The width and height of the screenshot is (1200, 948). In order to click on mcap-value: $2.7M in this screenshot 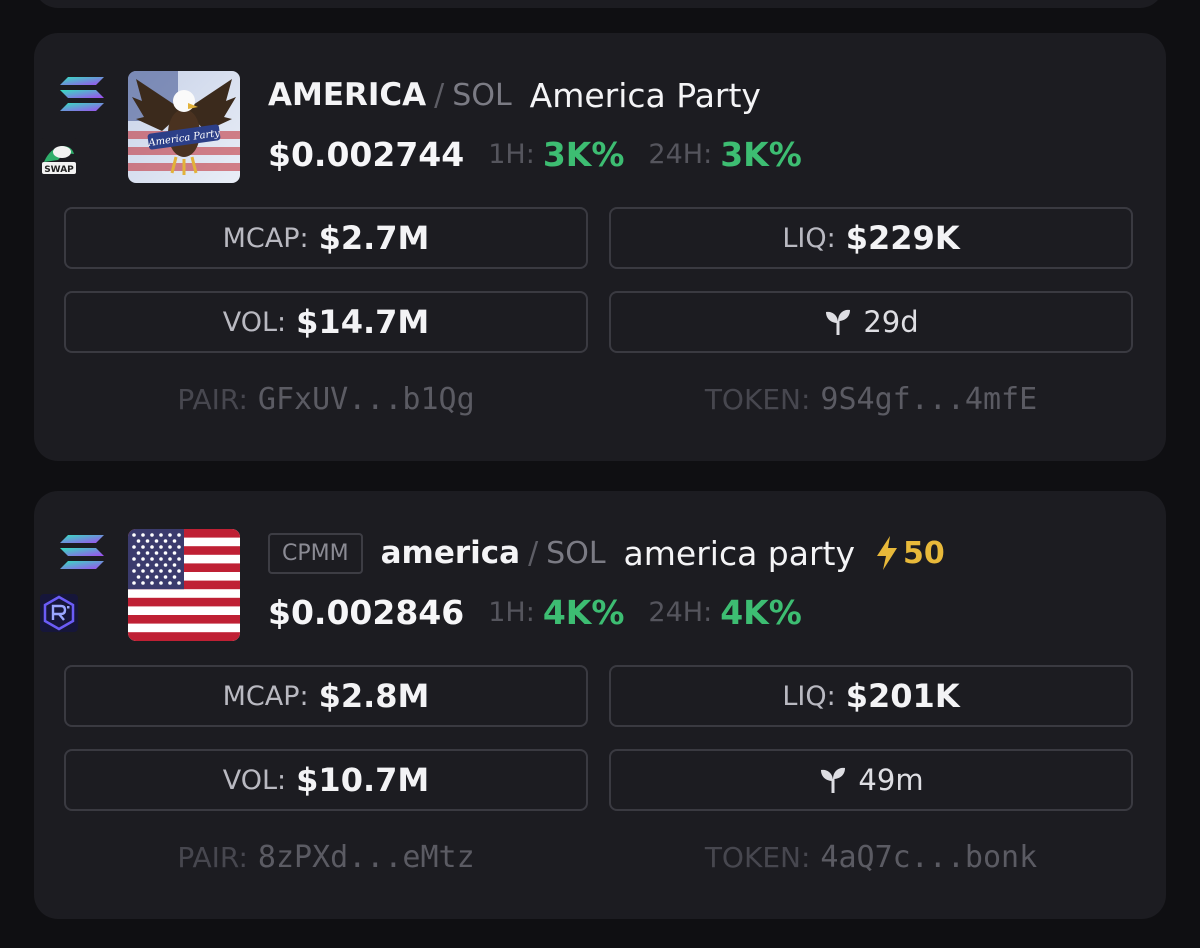, I will do `click(374, 238)`.